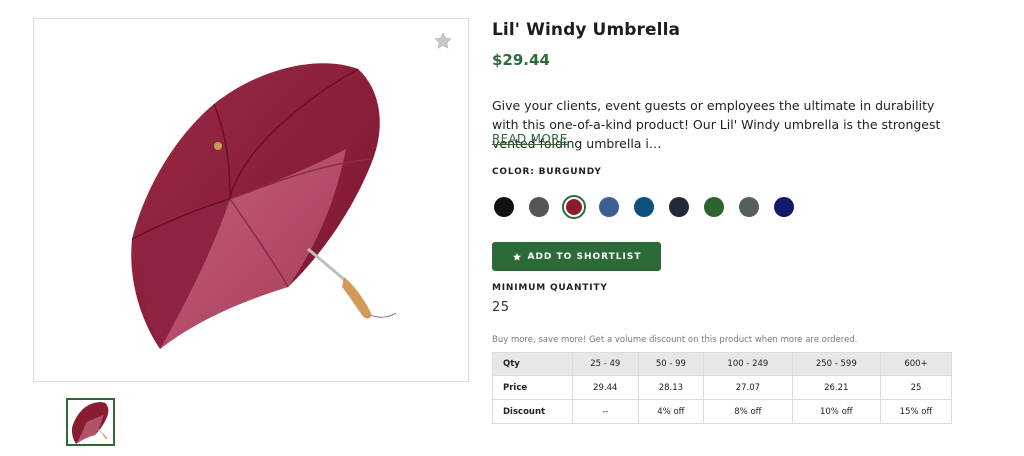 The width and height of the screenshot is (1024, 456). What do you see at coordinates (504, 207) in the screenshot?
I see `color-swatch-black` at bounding box center [504, 207].